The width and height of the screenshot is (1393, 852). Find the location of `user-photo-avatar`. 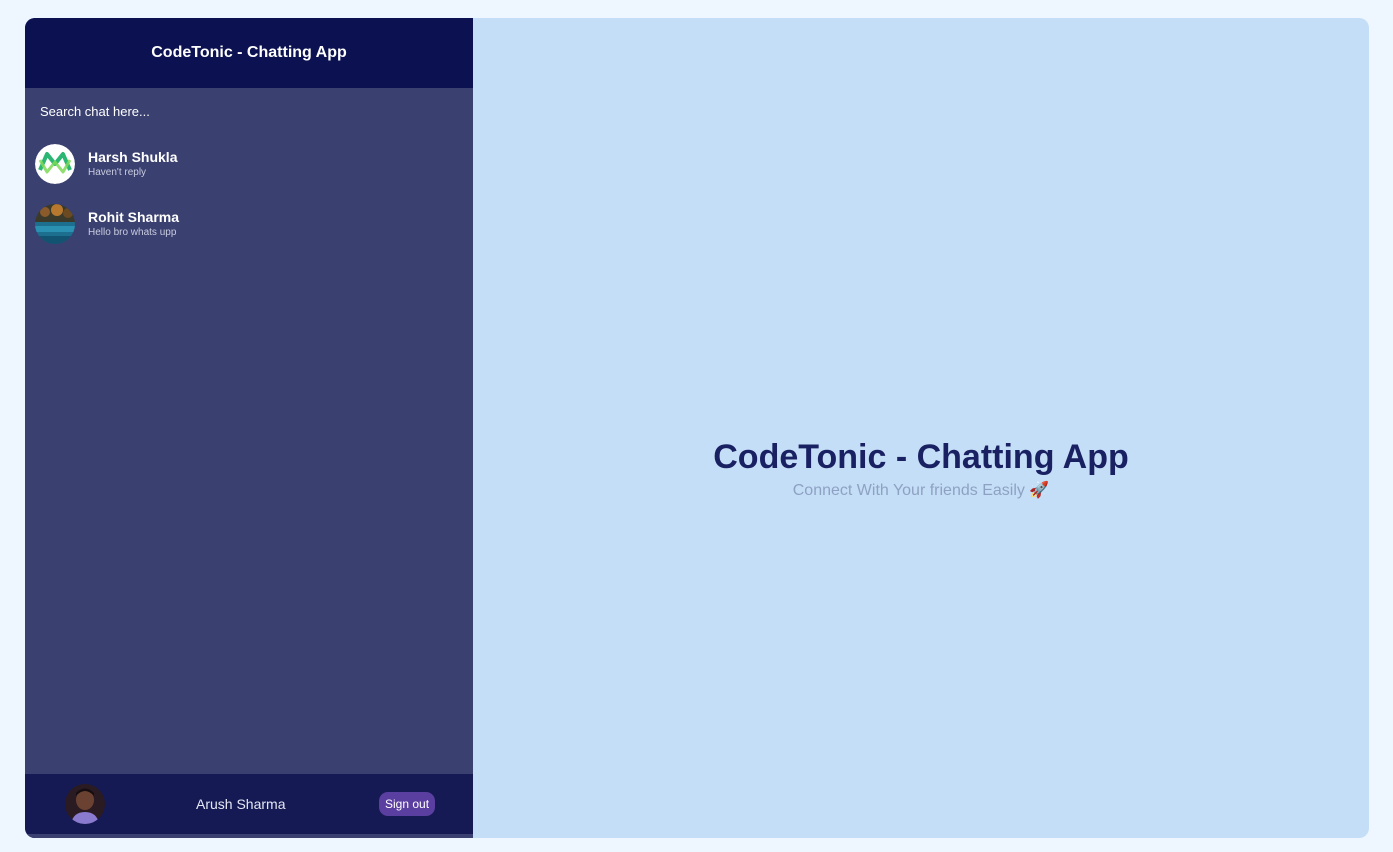

user-photo-avatar is located at coordinates (85, 804).